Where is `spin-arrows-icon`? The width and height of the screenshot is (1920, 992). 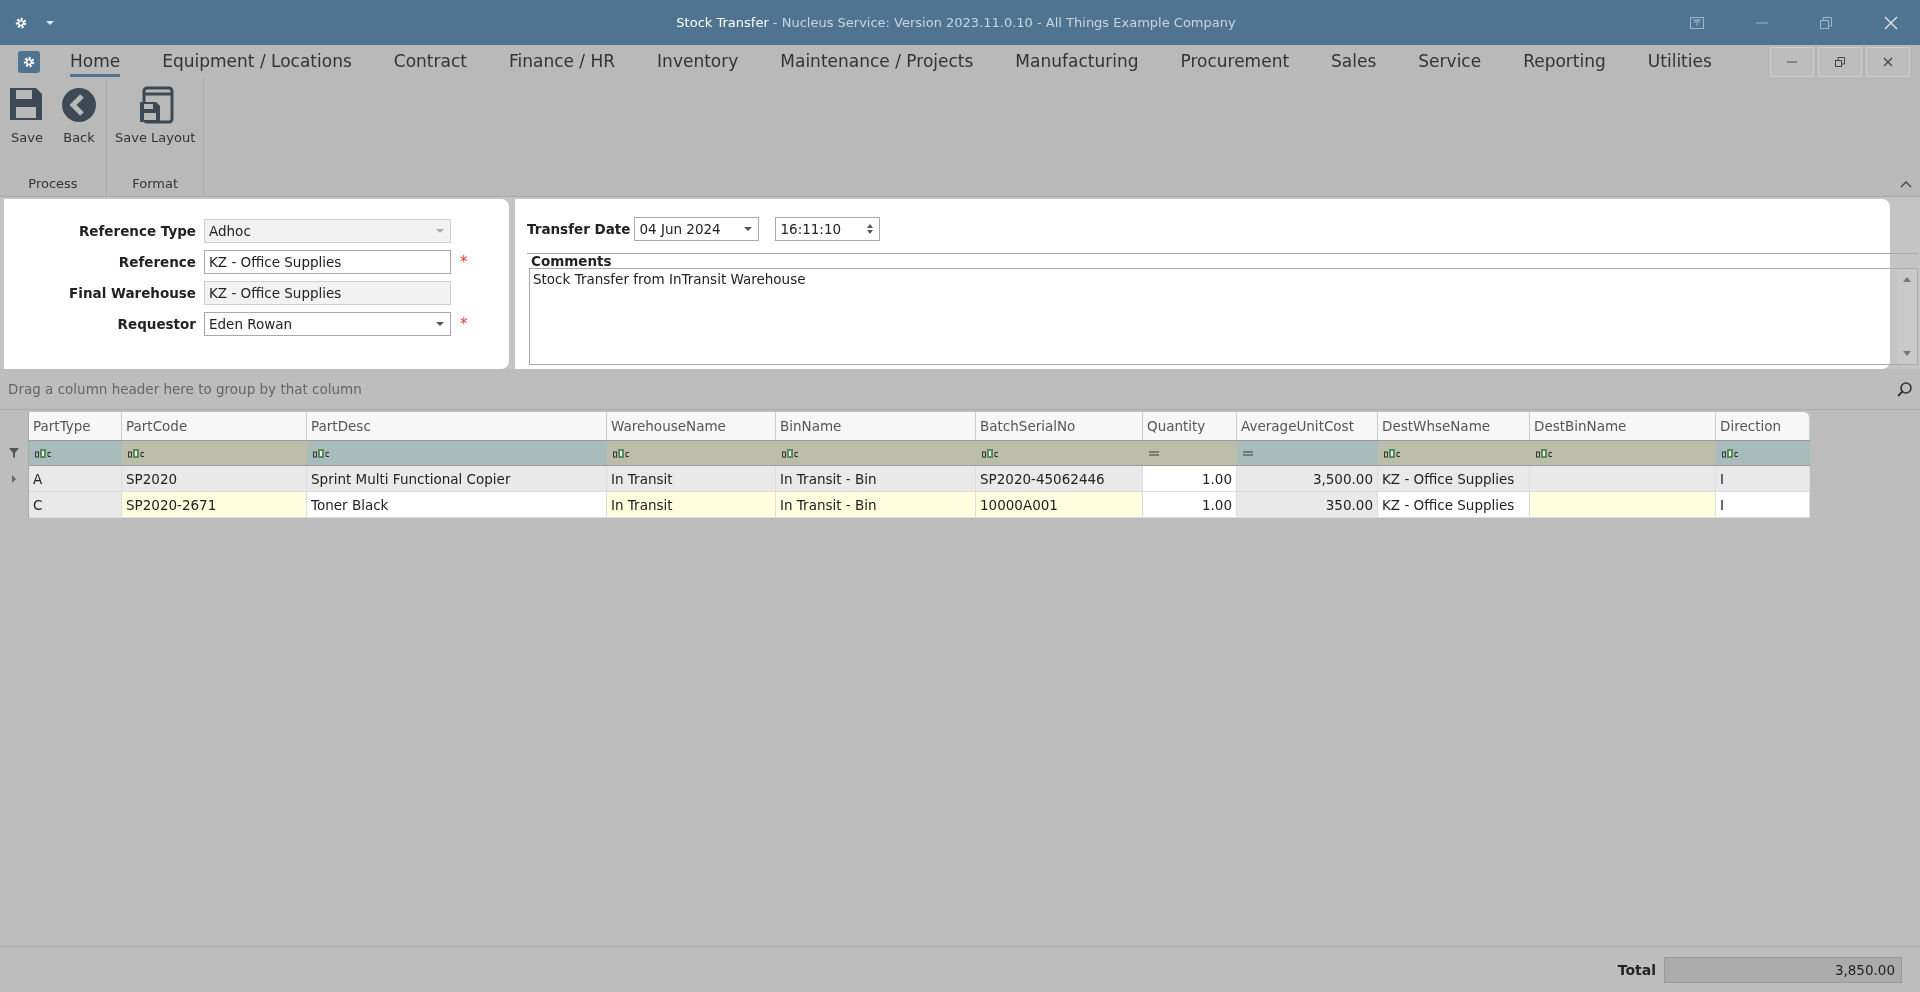
spin-arrows-icon is located at coordinates (870, 229).